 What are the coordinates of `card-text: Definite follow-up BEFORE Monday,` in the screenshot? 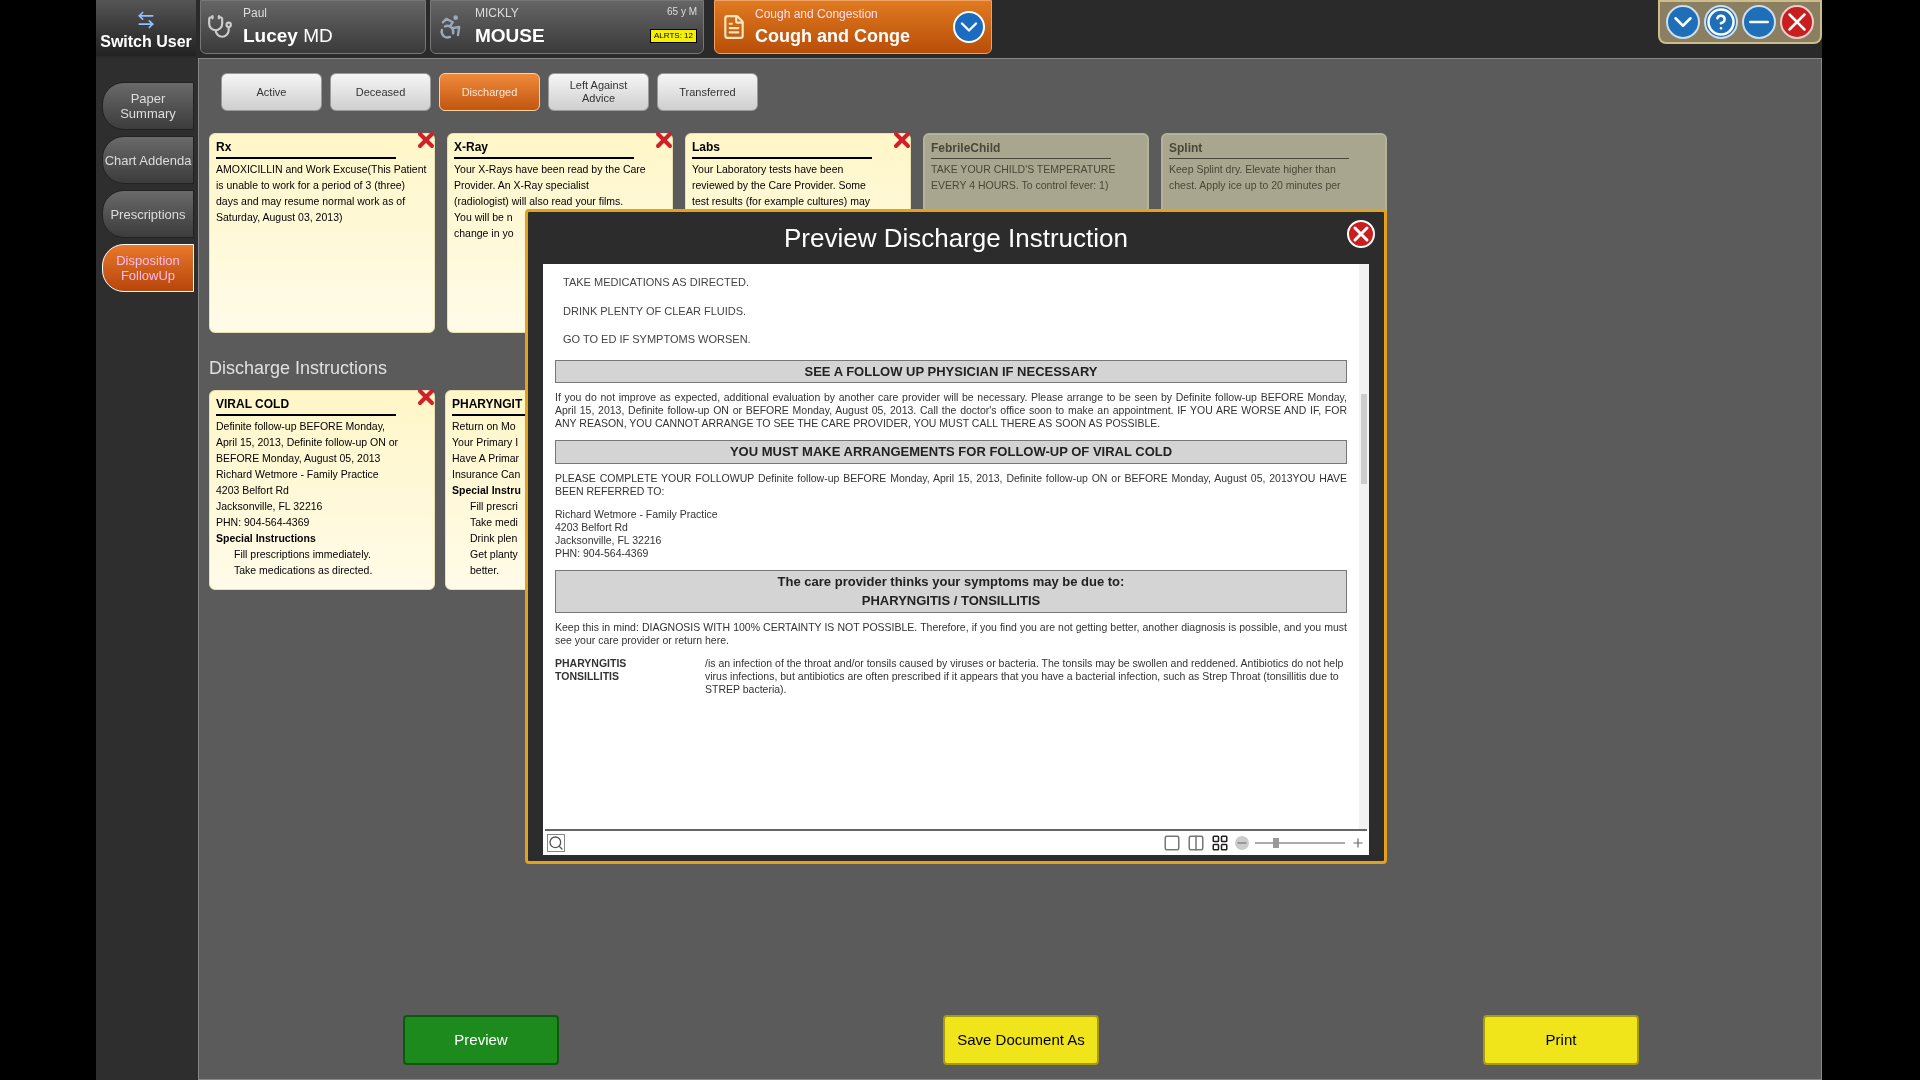 It's located at (301, 426).